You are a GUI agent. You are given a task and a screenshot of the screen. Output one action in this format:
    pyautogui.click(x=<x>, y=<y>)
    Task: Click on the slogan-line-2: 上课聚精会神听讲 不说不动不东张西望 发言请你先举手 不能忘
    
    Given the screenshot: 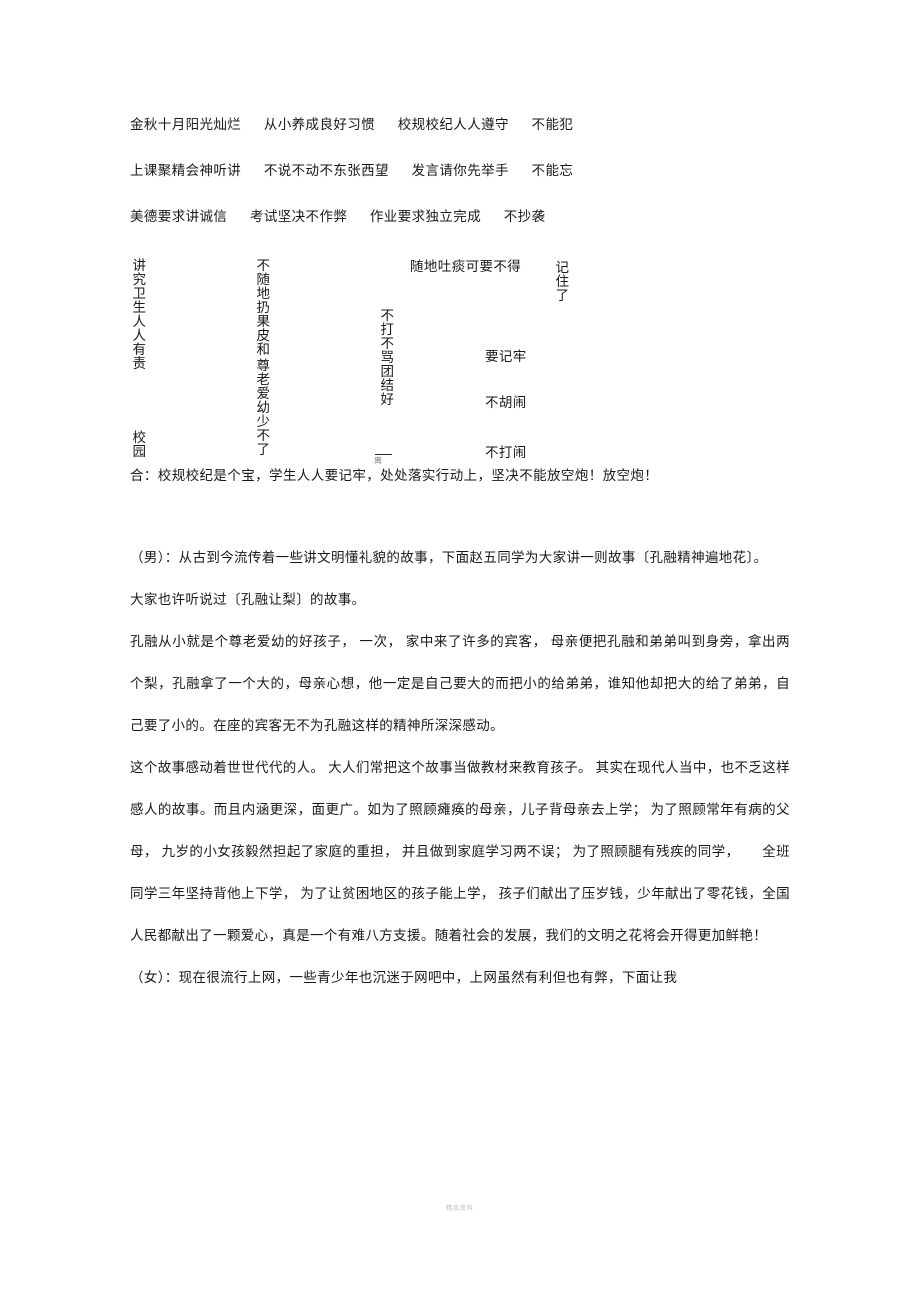 What is the action you would take?
    pyautogui.click(x=352, y=170)
    